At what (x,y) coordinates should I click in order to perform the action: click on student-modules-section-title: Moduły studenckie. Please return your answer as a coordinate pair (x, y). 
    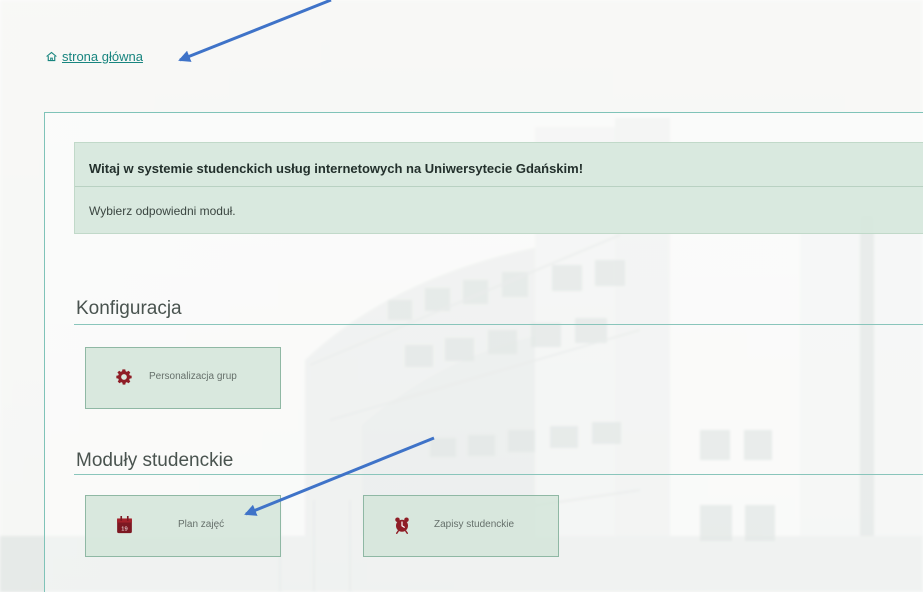
    Looking at the image, I should click on (155, 460).